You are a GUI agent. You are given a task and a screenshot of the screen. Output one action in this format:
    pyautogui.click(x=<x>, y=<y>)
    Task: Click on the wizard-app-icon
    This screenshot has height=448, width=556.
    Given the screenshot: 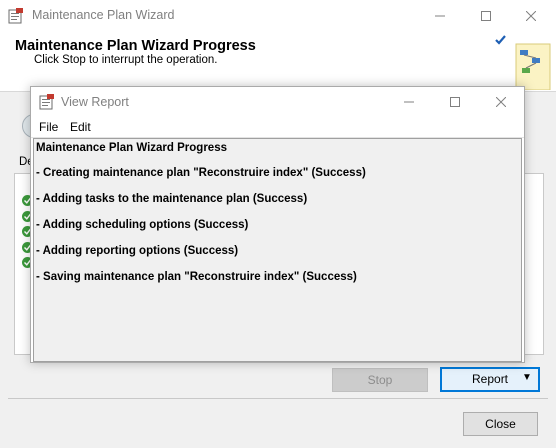 What is the action you would take?
    pyautogui.click(x=15, y=16)
    